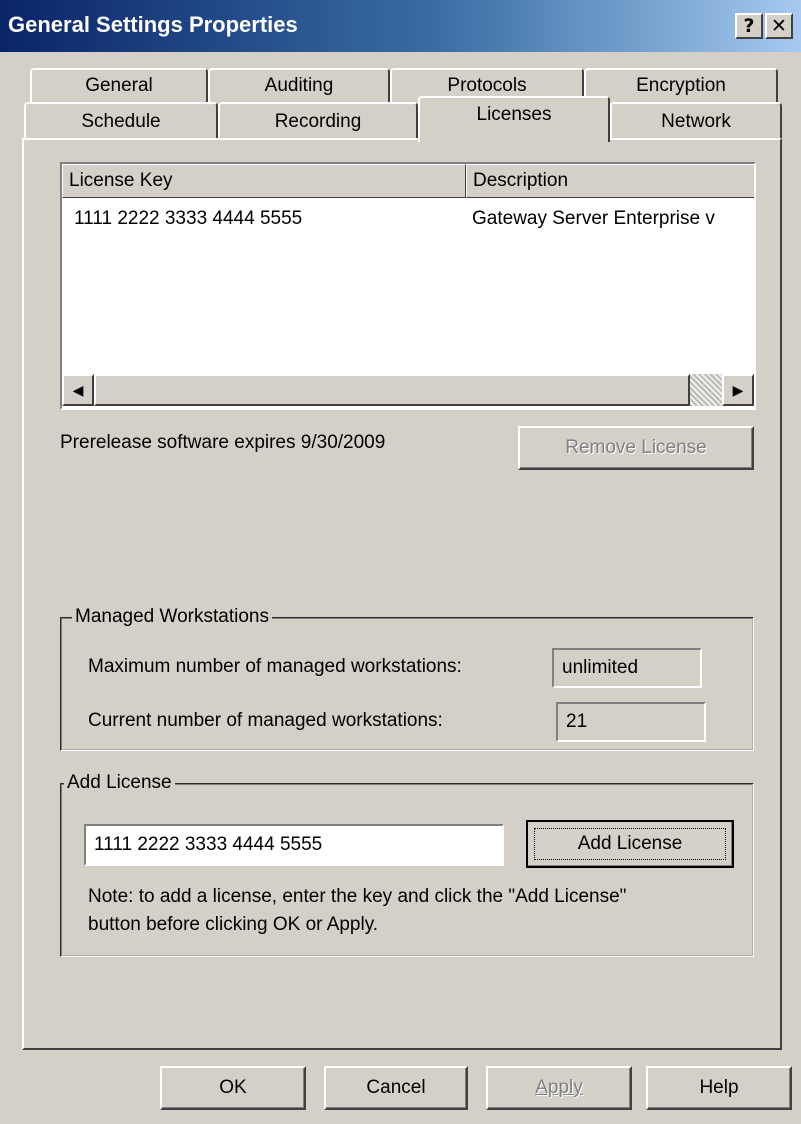 This screenshot has width=801, height=1124. What do you see at coordinates (627, 668) in the screenshot?
I see `max-workstations-value: unlimited` at bounding box center [627, 668].